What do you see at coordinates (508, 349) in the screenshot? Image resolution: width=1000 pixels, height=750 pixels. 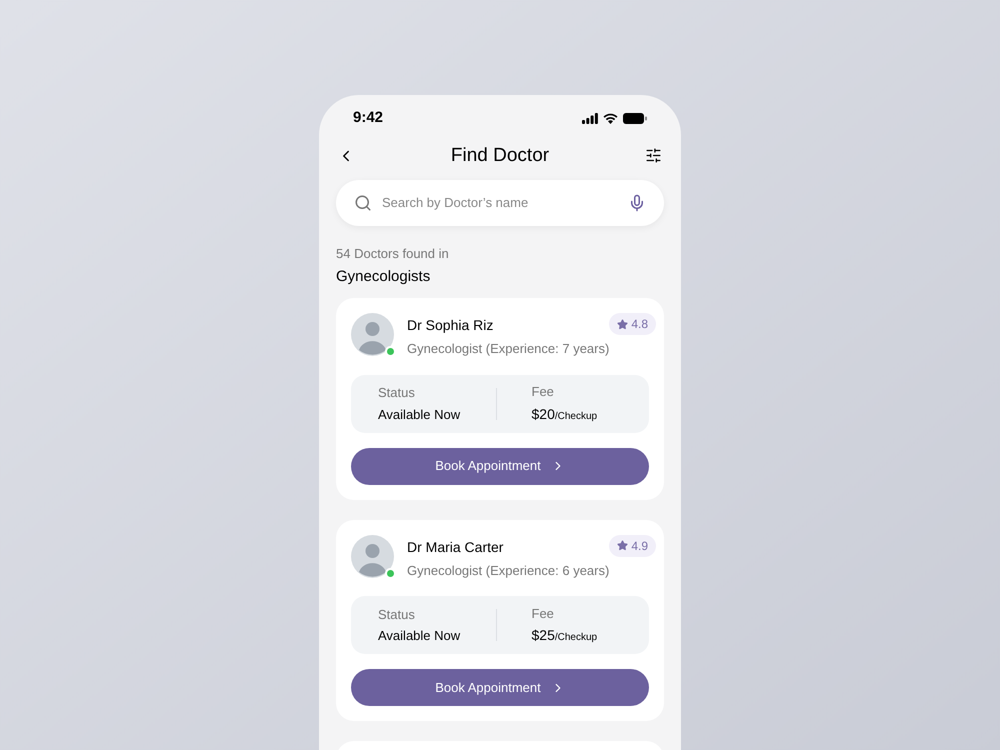 I see `doctor-specialty: Gynecologist (Experience: 7 years)` at bounding box center [508, 349].